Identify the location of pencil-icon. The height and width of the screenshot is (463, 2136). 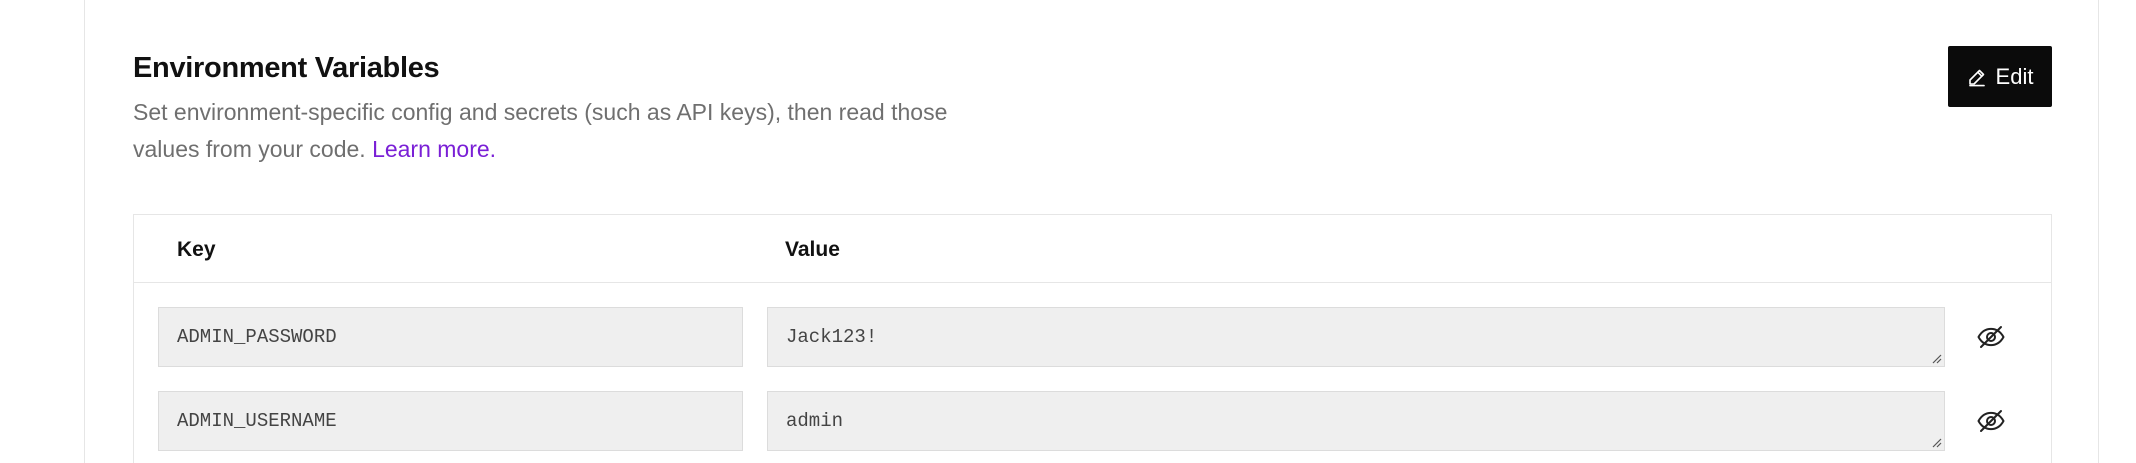
(1977, 77).